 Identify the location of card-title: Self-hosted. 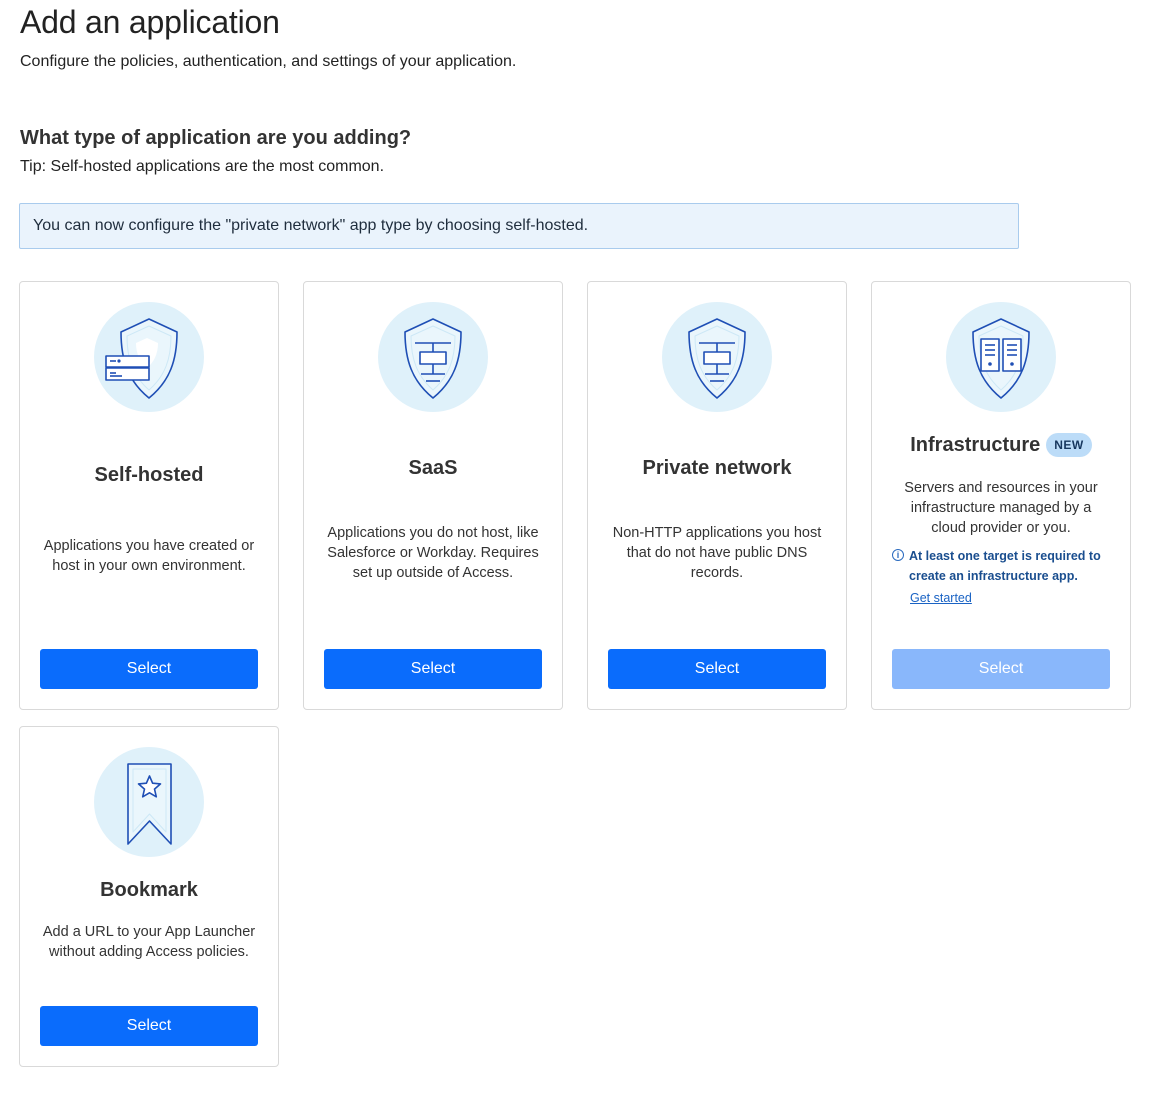
(149, 475).